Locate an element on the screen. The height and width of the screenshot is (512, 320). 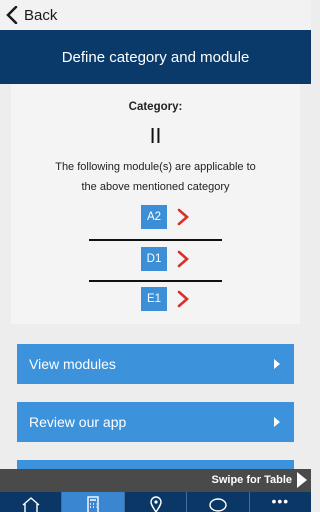
tab-bar: ••• is located at coordinates (155, 502).